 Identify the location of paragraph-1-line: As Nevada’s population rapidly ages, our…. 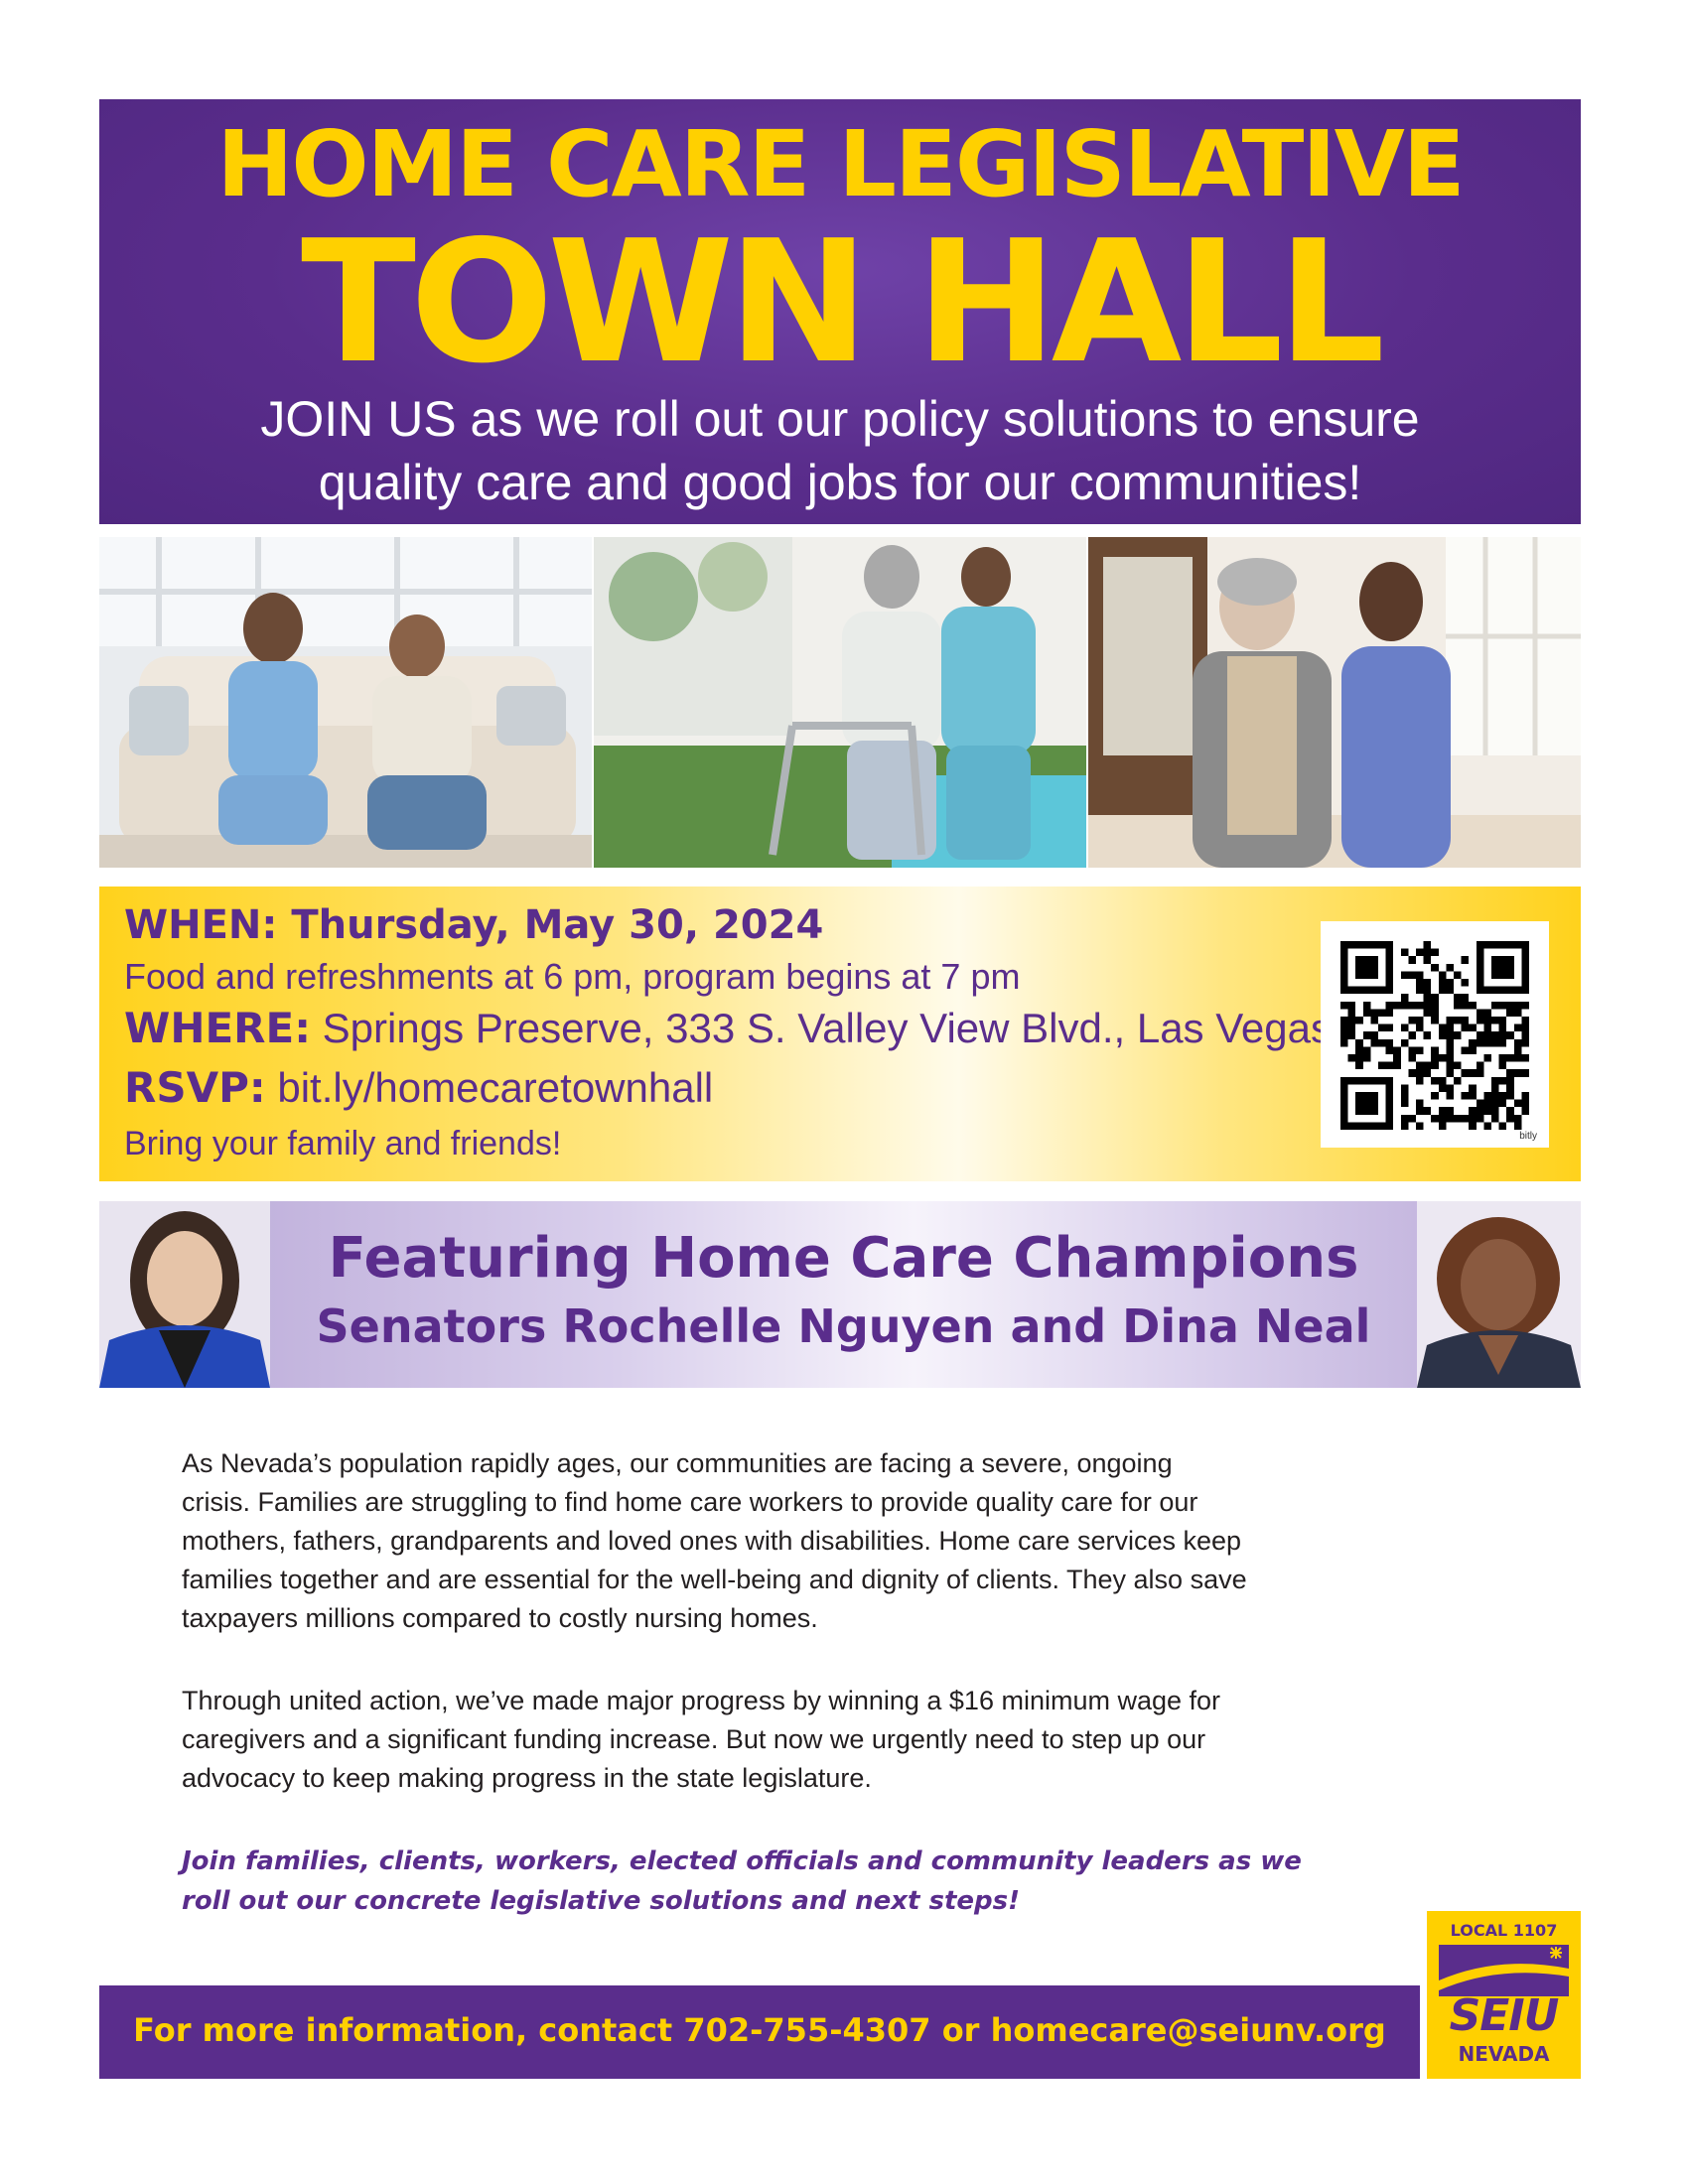
(677, 1463).